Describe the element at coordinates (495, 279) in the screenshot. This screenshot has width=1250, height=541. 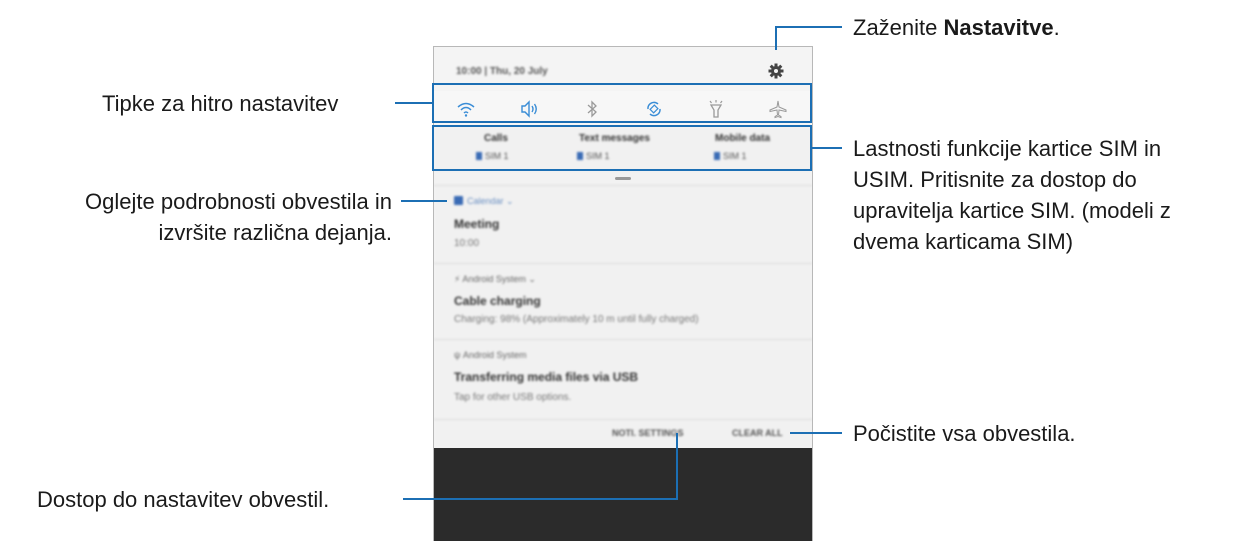
I see `notification-app-name: ⚡ Android System ⌄` at that location.